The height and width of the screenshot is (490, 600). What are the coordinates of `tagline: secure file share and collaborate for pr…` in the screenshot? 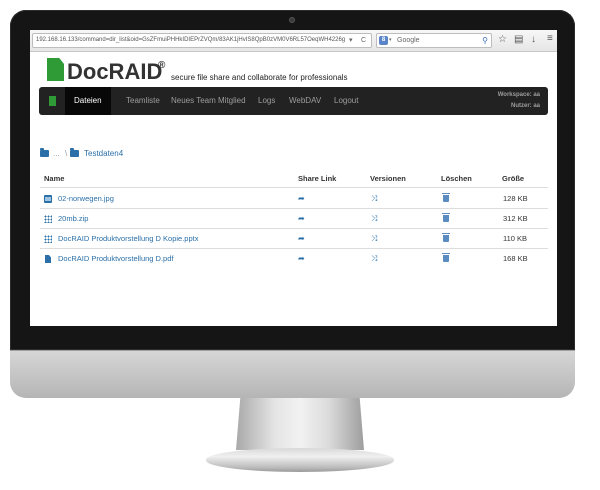 It's located at (259, 77).